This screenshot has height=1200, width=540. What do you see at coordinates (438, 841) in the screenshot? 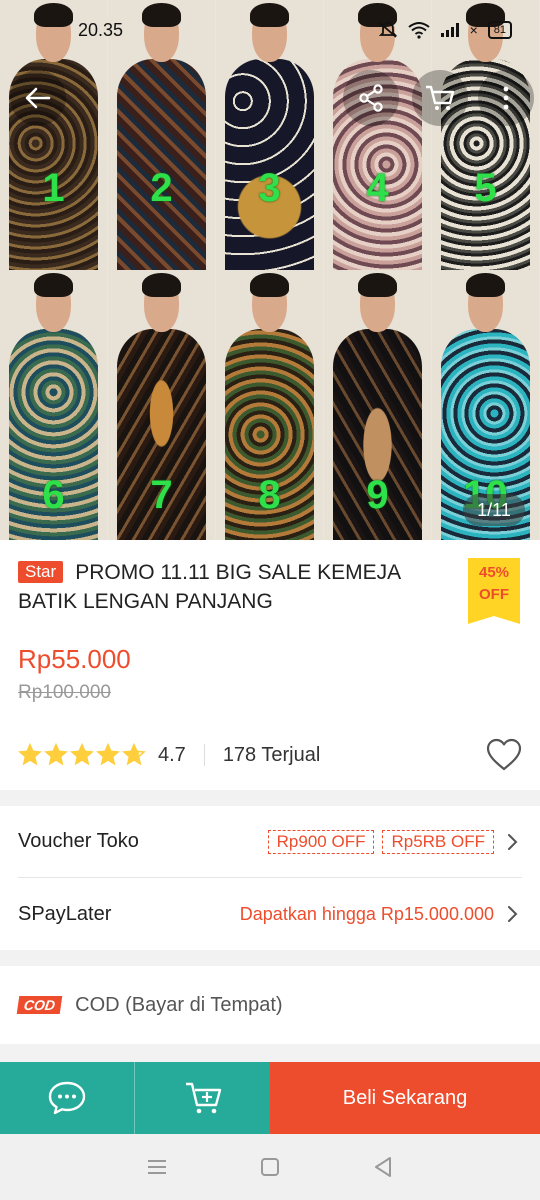
I see `voucher-tag: Rp5RB OFF` at bounding box center [438, 841].